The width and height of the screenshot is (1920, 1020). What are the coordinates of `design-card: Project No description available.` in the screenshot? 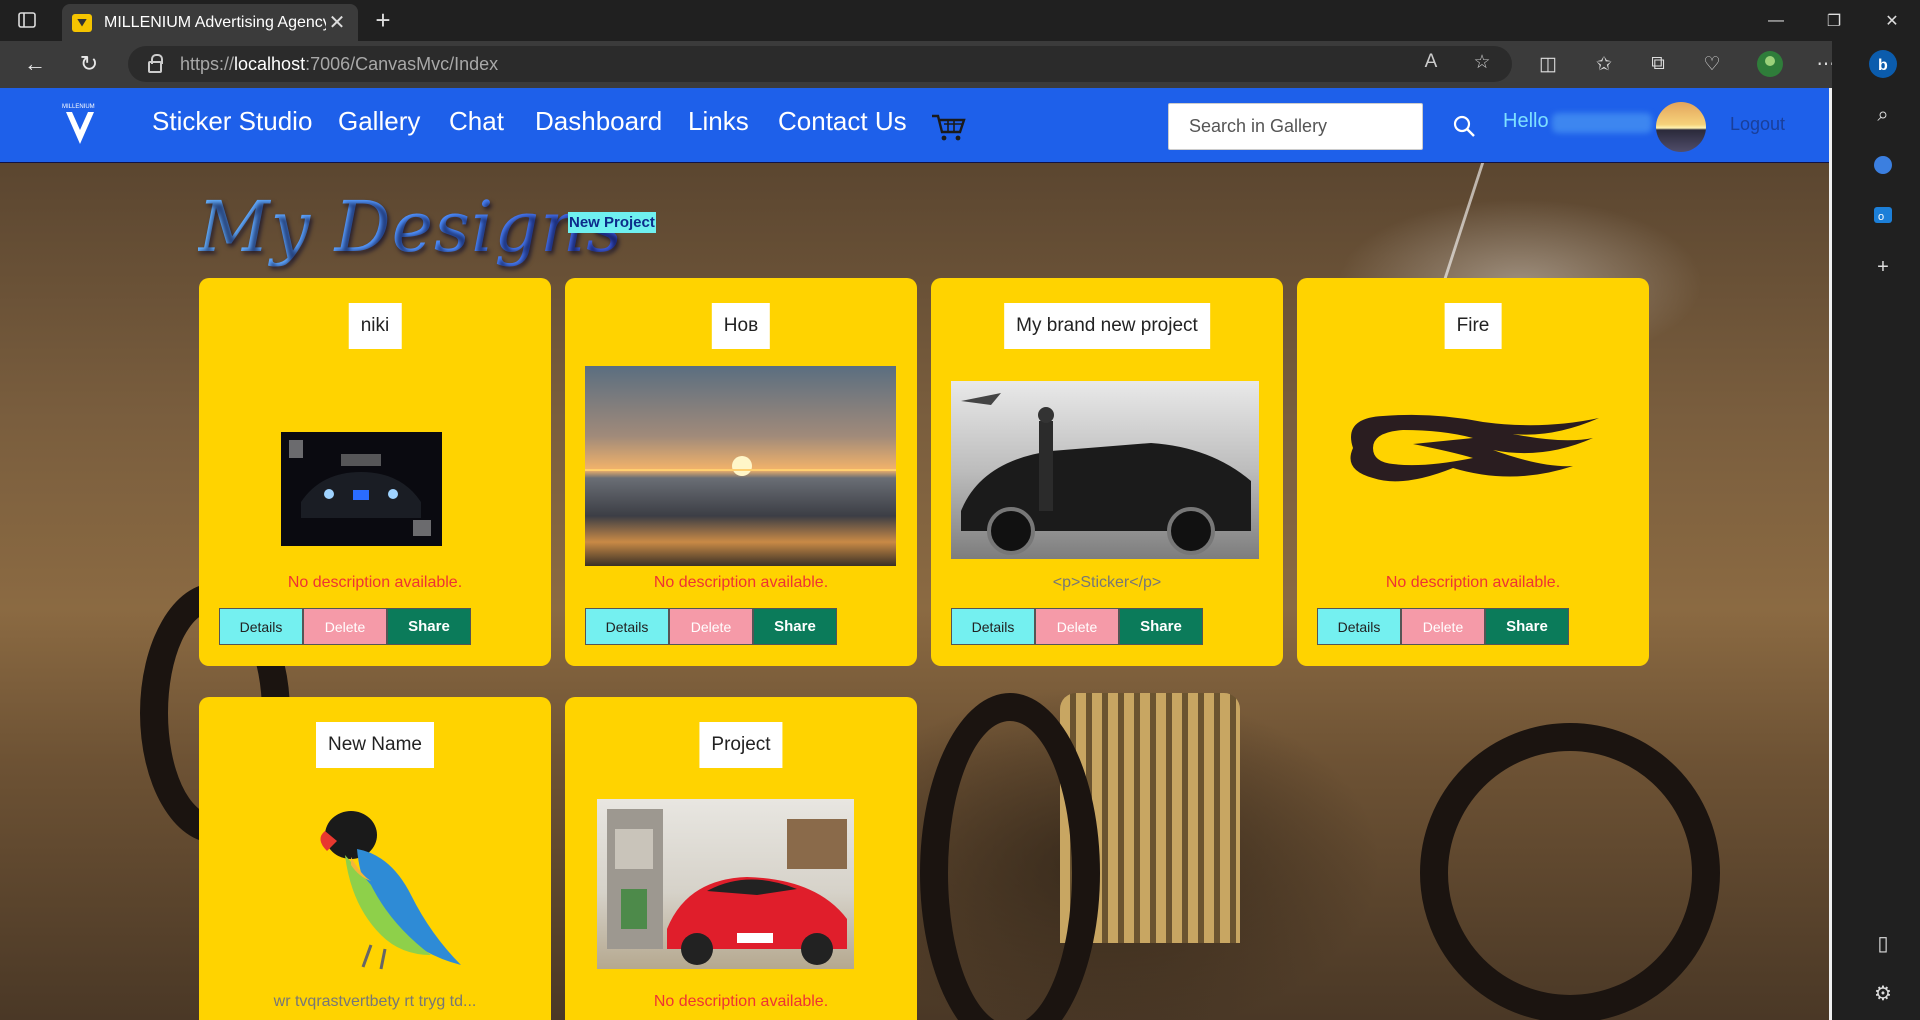 It's located at (741, 858).